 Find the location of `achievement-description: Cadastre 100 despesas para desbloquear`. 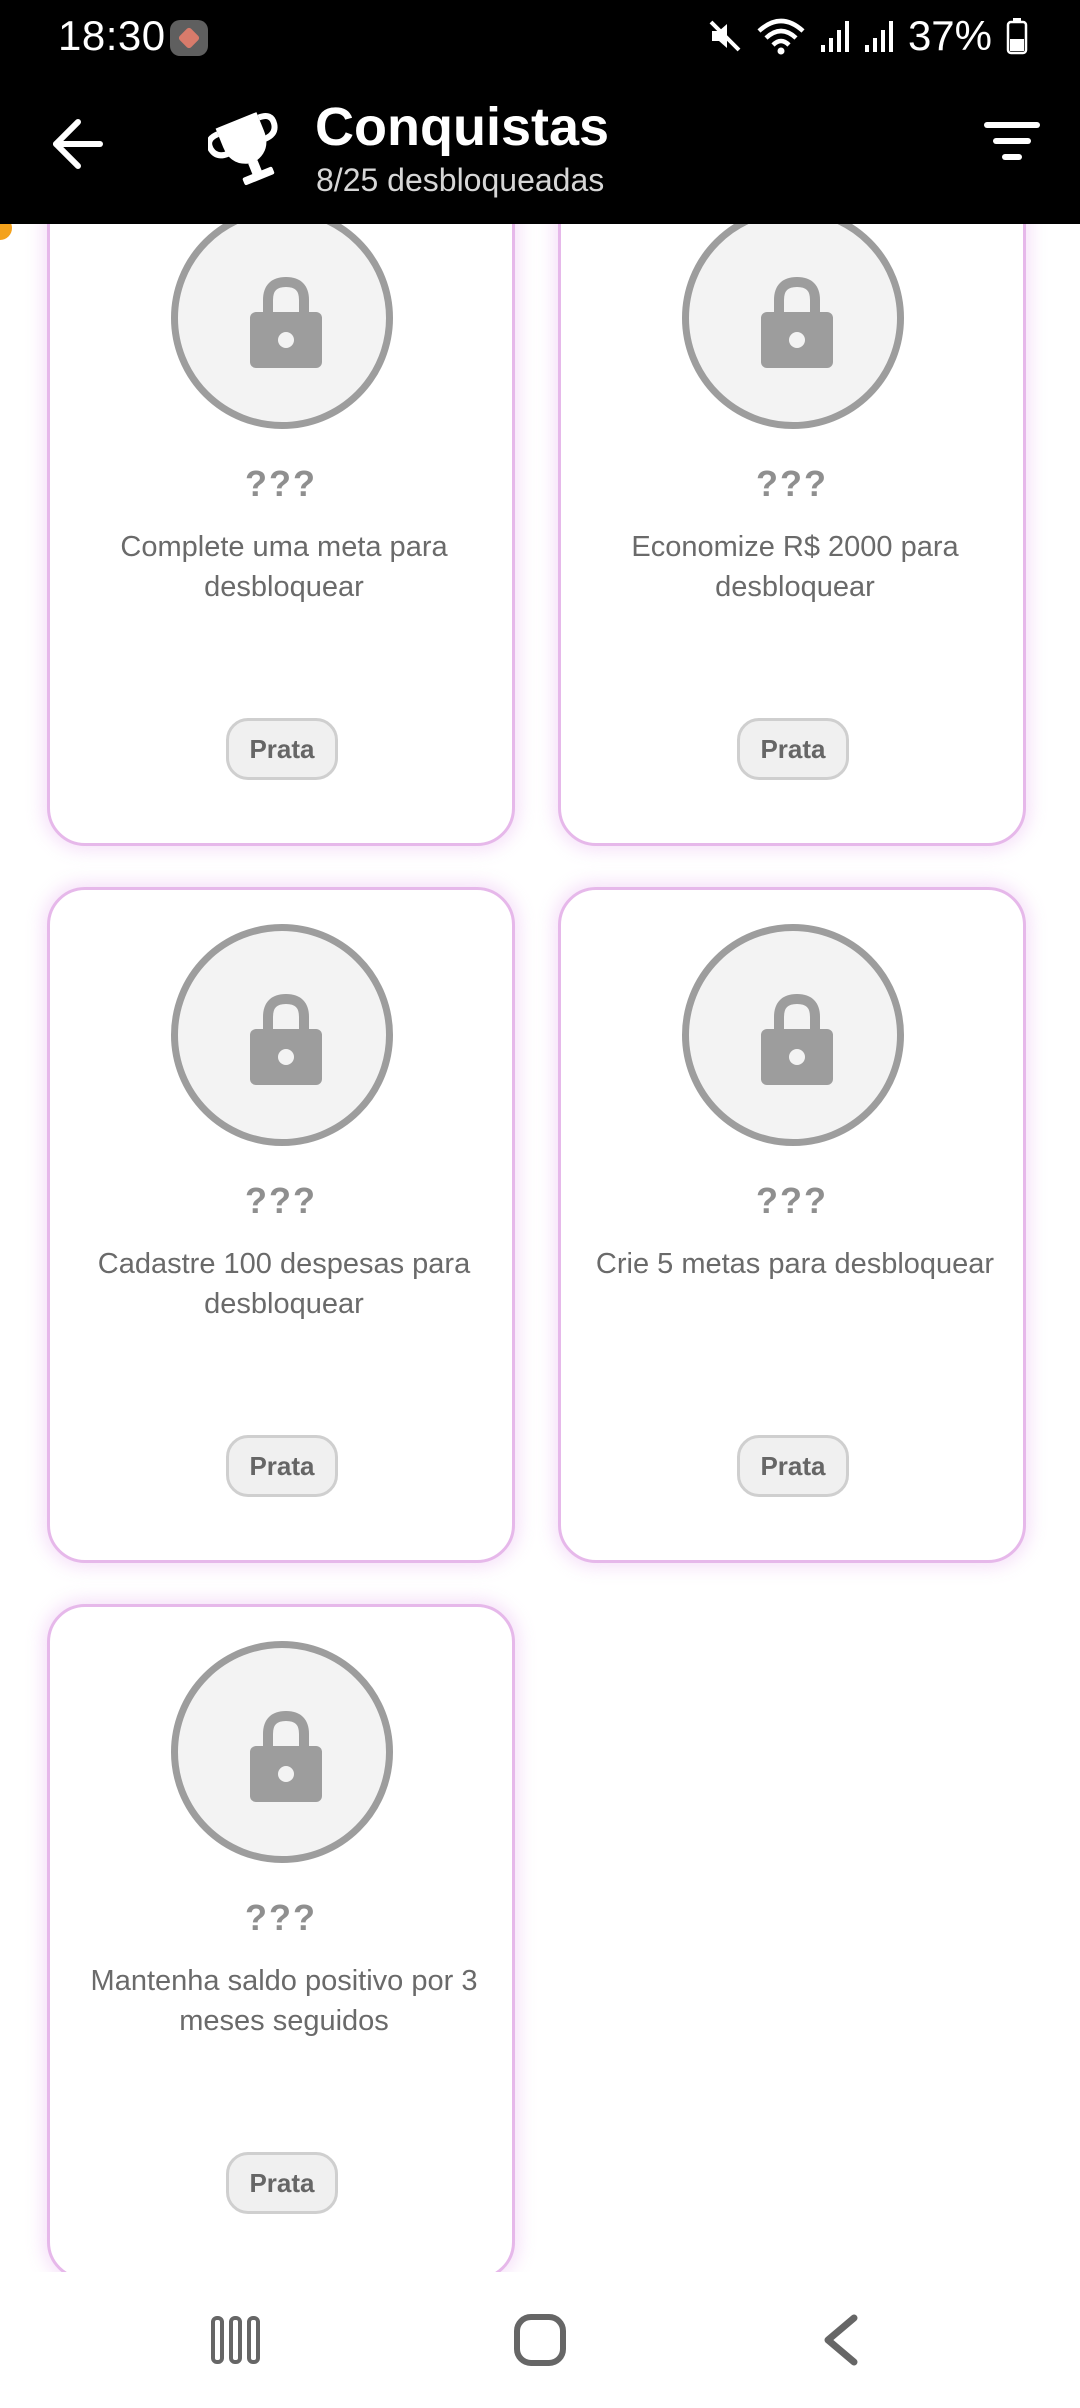

achievement-description: Cadastre 100 despesas para desbloquear is located at coordinates (284, 1284).